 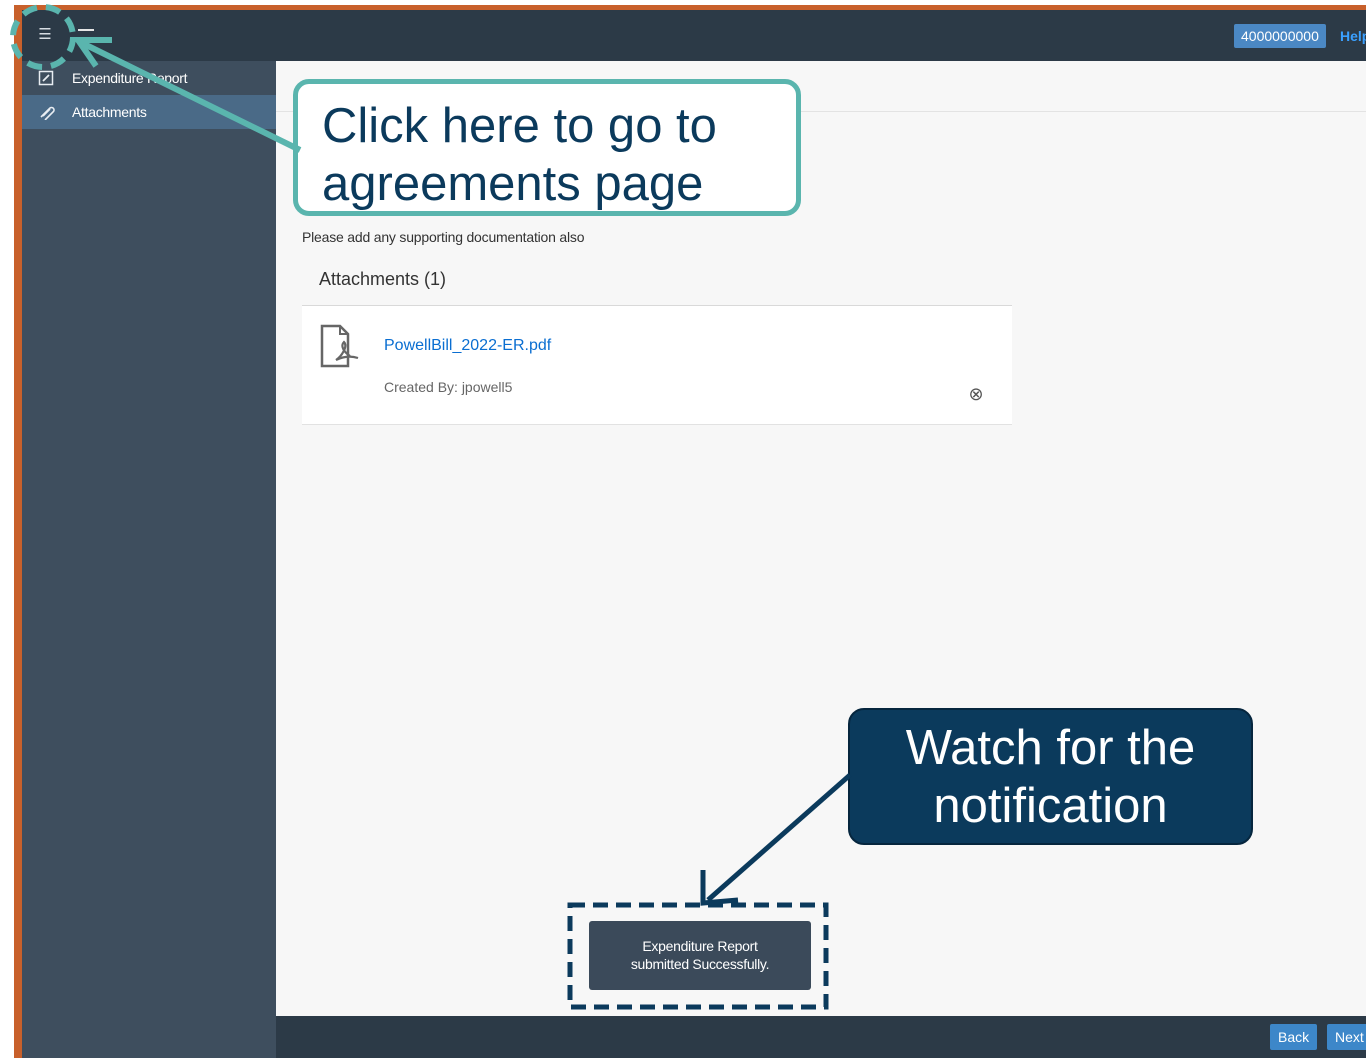 I want to click on sidebar-item-expenditure-report: Expenditure Report, so click(x=149, y=78).